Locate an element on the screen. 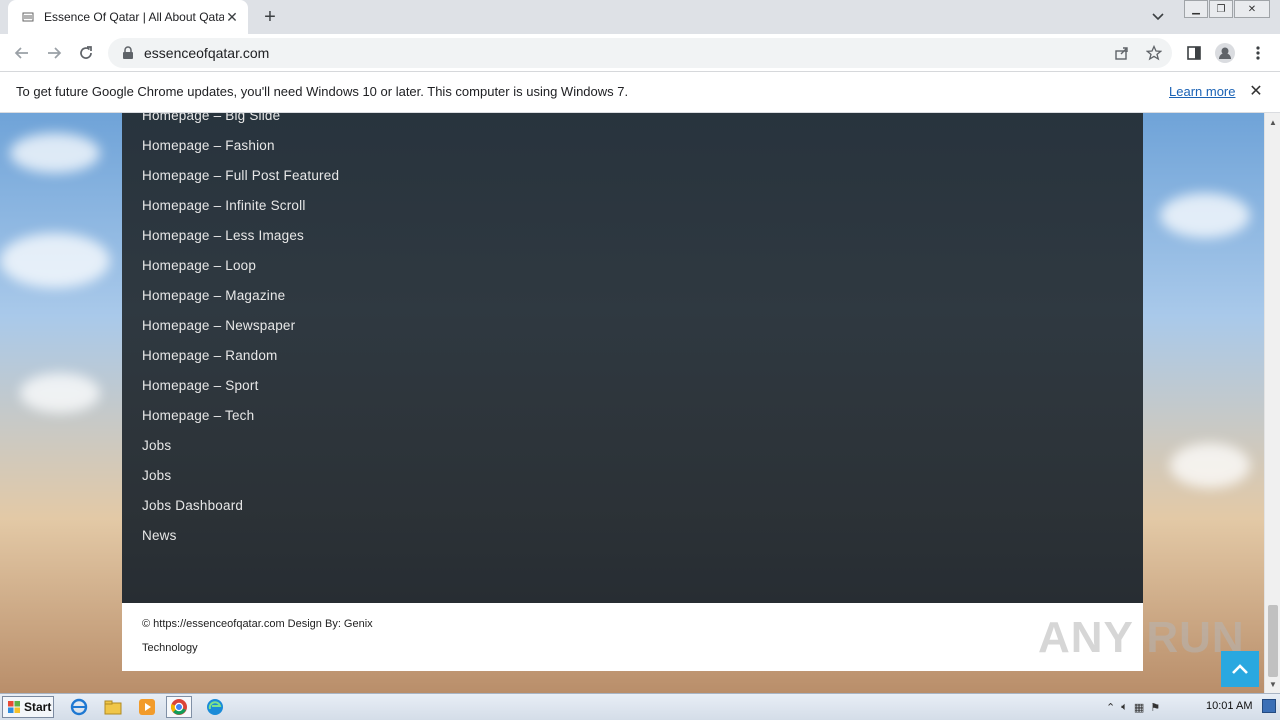 The width and height of the screenshot is (1280, 720). infobar-close-icon: ✕ is located at coordinates (1256, 91).